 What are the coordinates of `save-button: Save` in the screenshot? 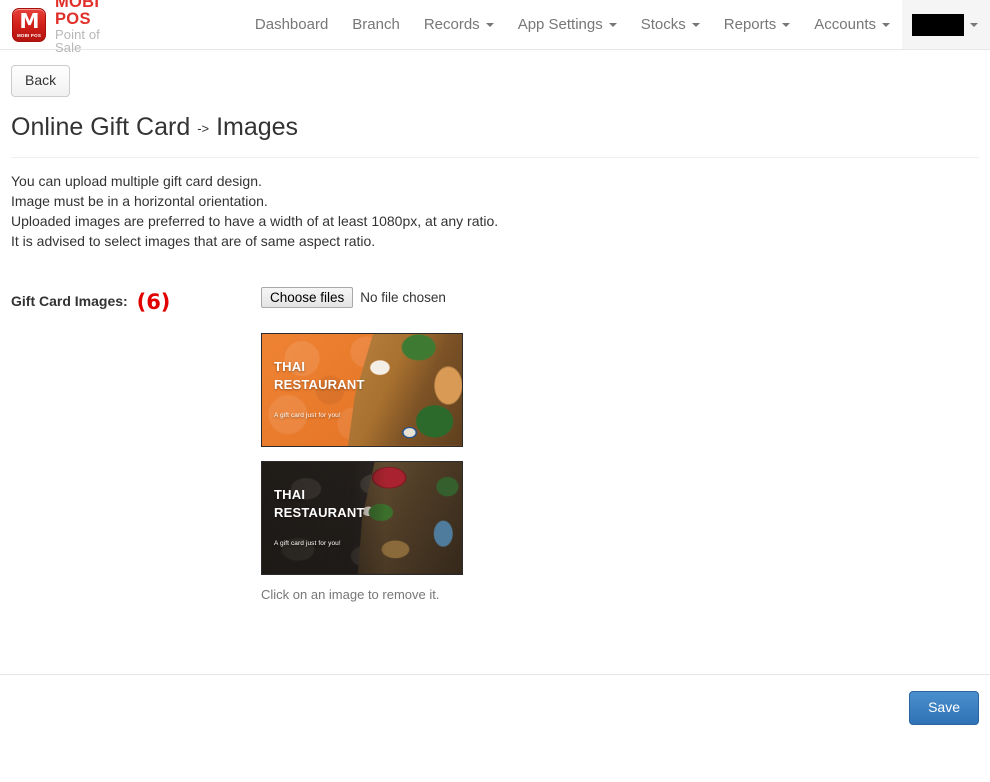 It's located at (944, 708).